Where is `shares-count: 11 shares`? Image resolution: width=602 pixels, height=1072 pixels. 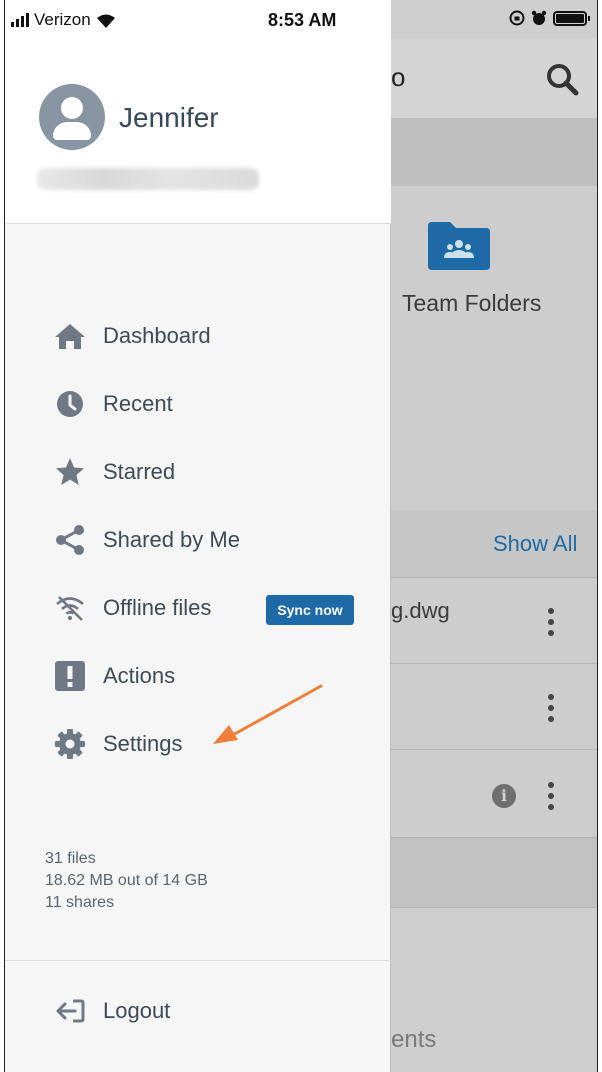 shares-count: 11 shares is located at coordinates (80, 902).